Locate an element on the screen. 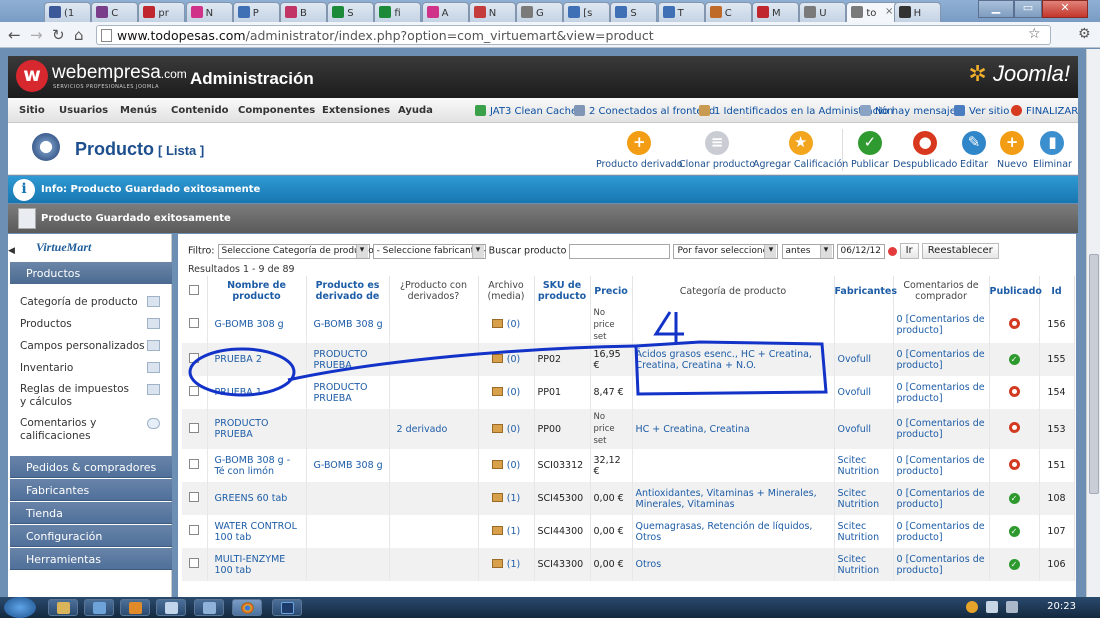 The width and height of the screenshot is (1100, 618). column-header-published: Publicado is located at coordinates (1015, 291).